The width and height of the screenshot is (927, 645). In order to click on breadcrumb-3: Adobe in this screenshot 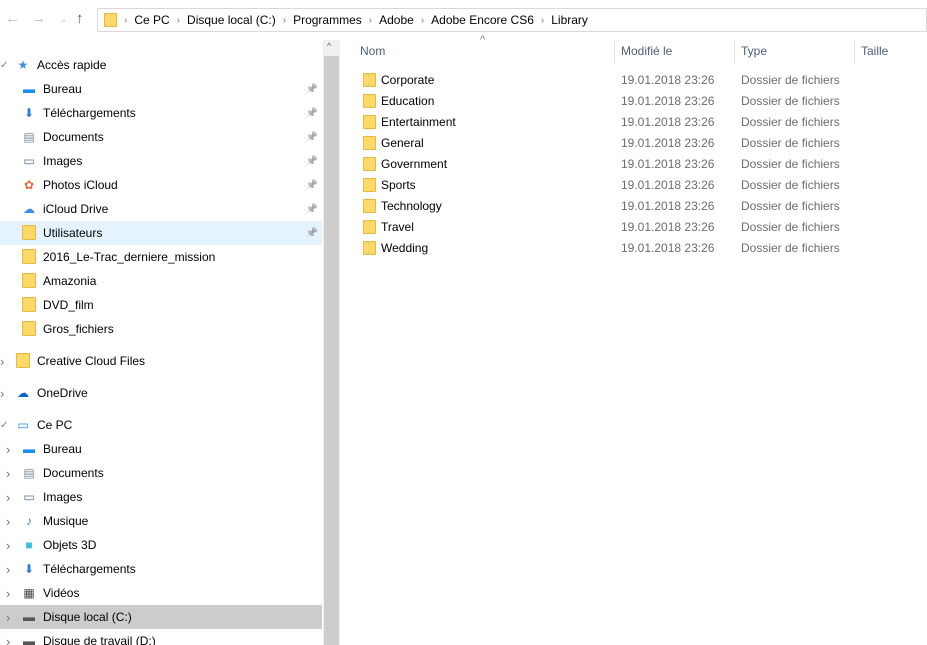, I will do `click(396, 20)`.